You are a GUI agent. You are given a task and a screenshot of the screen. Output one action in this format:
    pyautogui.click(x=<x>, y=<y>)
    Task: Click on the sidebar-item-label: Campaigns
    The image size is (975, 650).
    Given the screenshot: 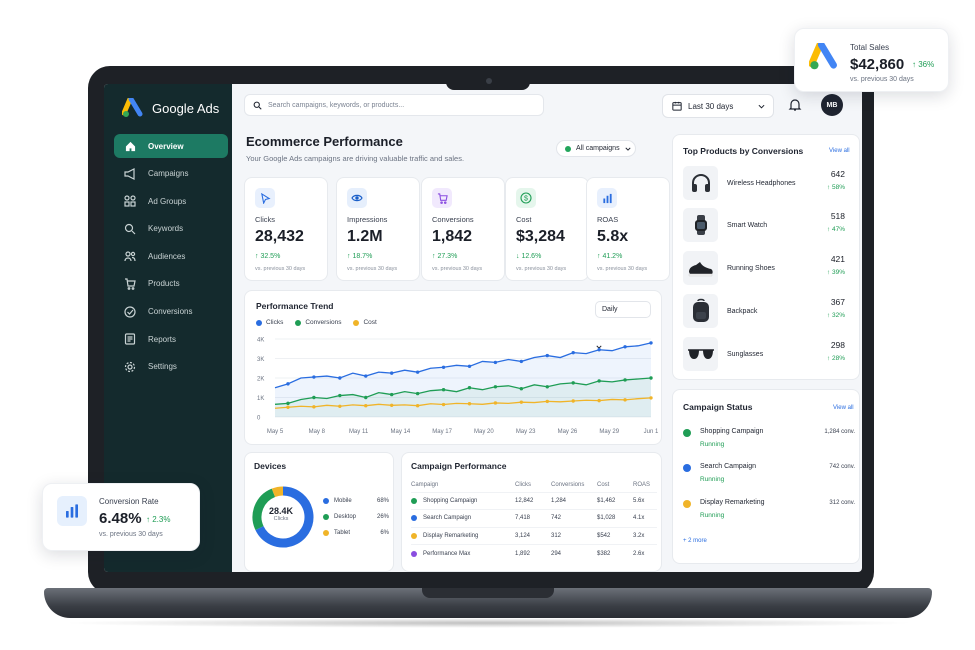 What is the action you would take?
    pyautogui.click(x=168, y=174)
    